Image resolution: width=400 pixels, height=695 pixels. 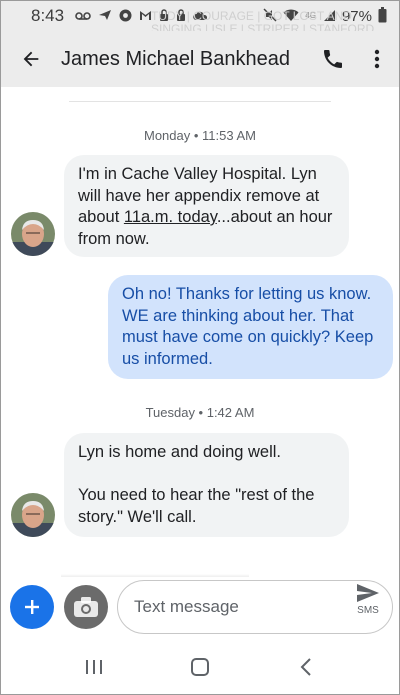 What do you see at coordinates (48, 15) in the screenshot?
I see `status-time: 8:43` at bounding box center [48, 15].